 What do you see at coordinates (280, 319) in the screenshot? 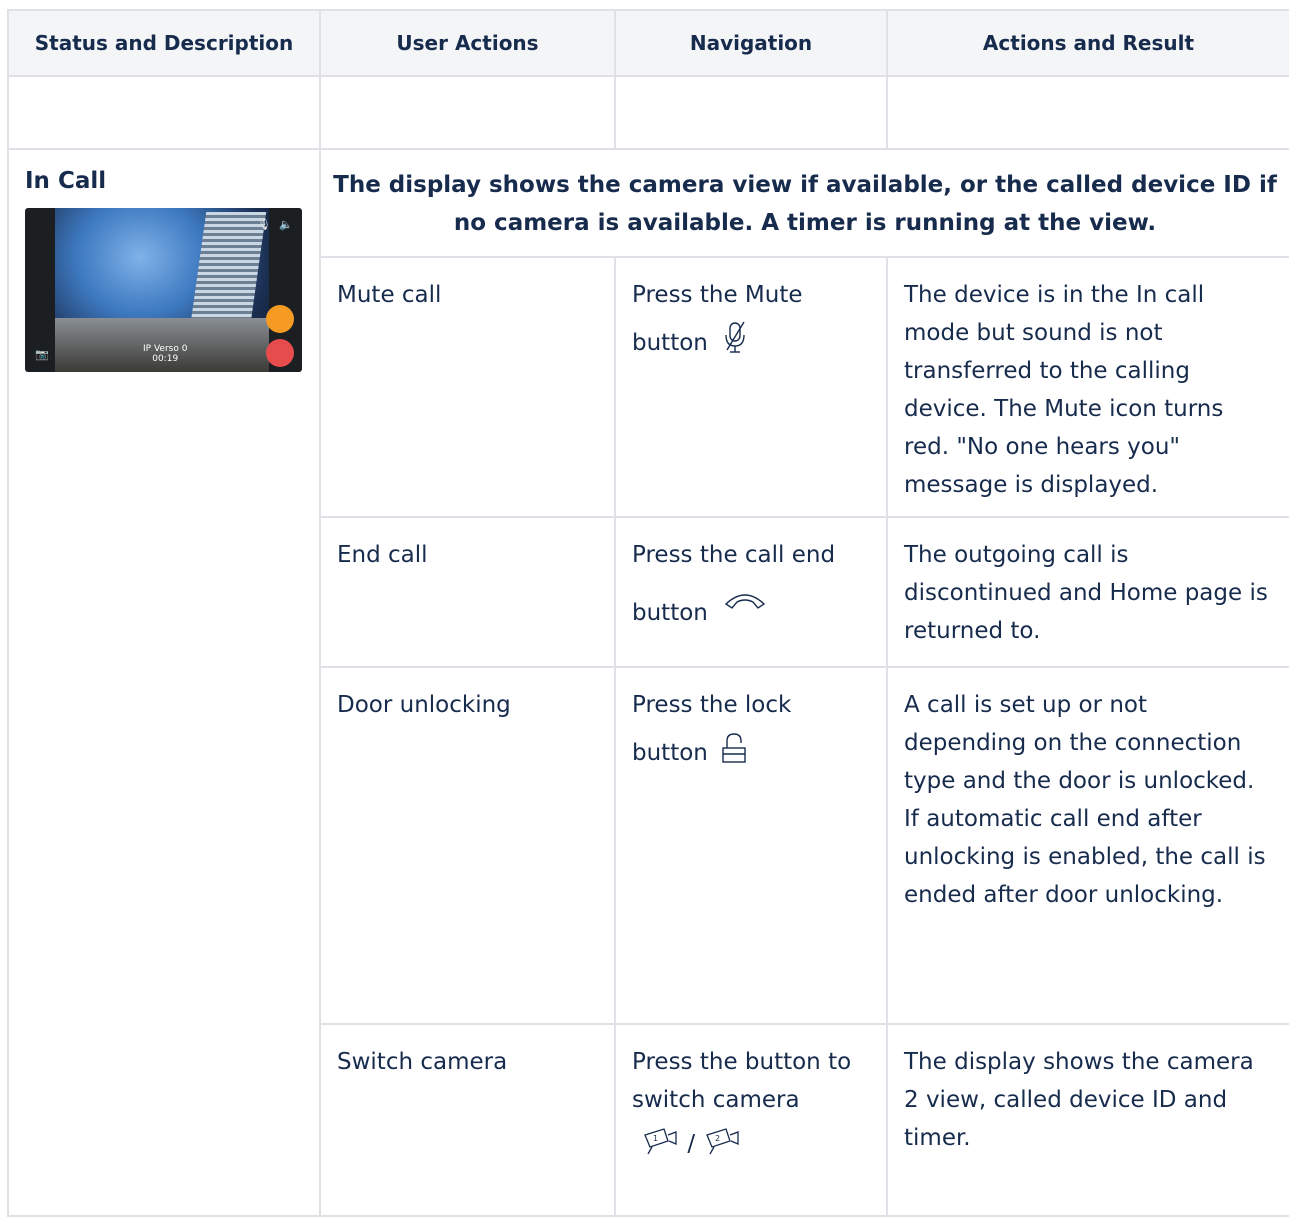
I see `lock-button` at bounding box center [280, 319].